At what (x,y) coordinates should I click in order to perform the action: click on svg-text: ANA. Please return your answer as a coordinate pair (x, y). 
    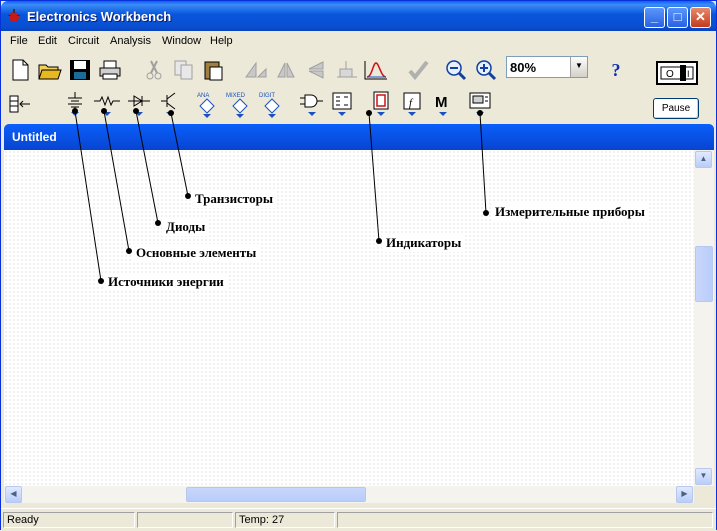
    Looking at the image, I should click on (203, 96).